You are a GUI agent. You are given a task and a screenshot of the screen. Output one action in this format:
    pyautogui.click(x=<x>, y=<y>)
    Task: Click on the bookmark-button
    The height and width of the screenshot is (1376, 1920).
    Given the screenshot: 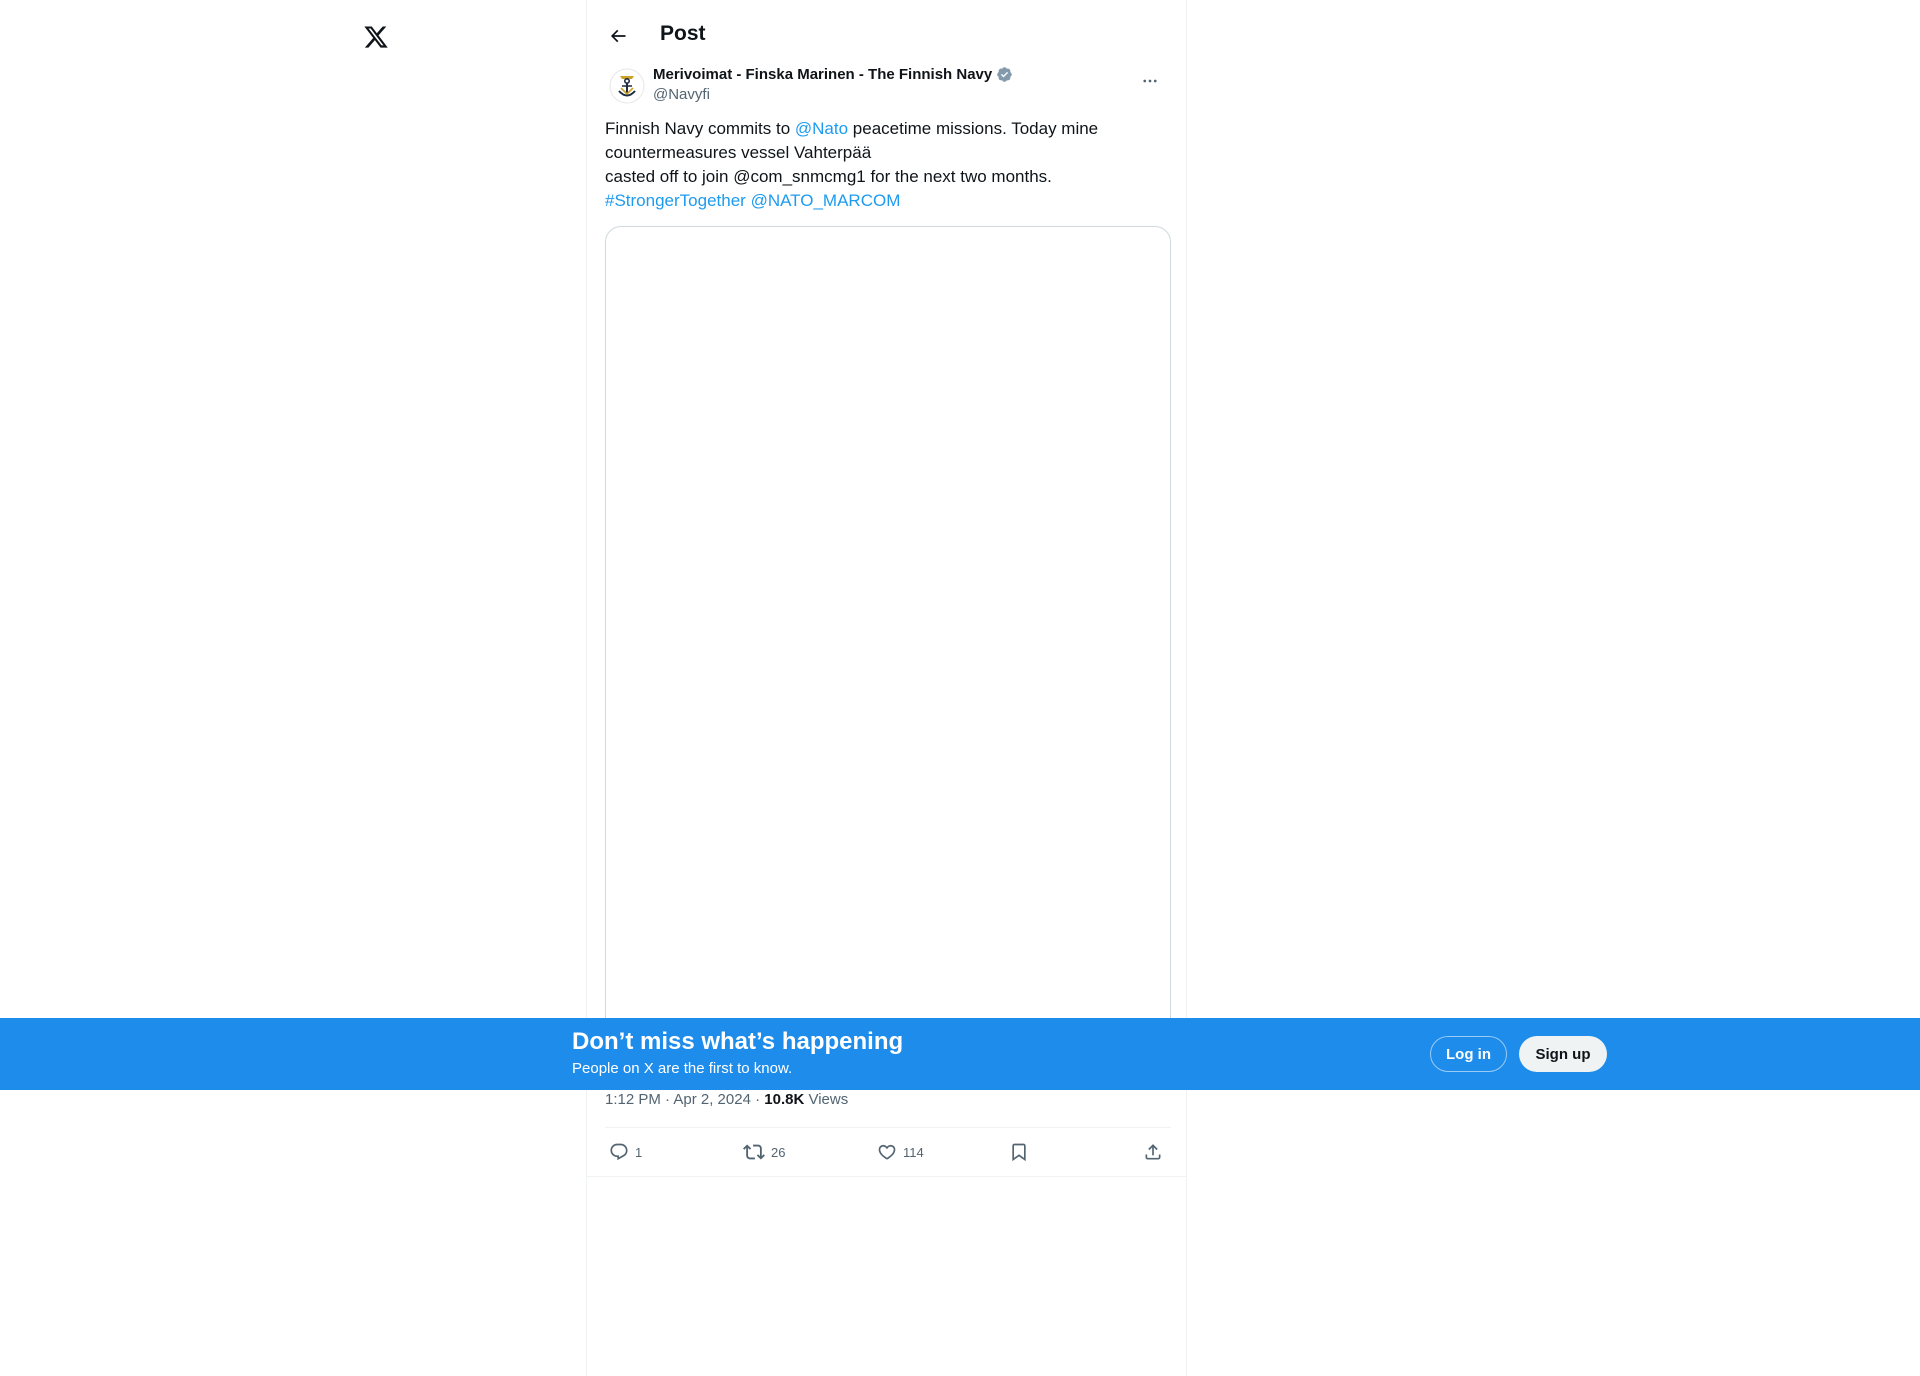 What is the action you would take?
    pyautogui.click(x=1019, y=1152)
    